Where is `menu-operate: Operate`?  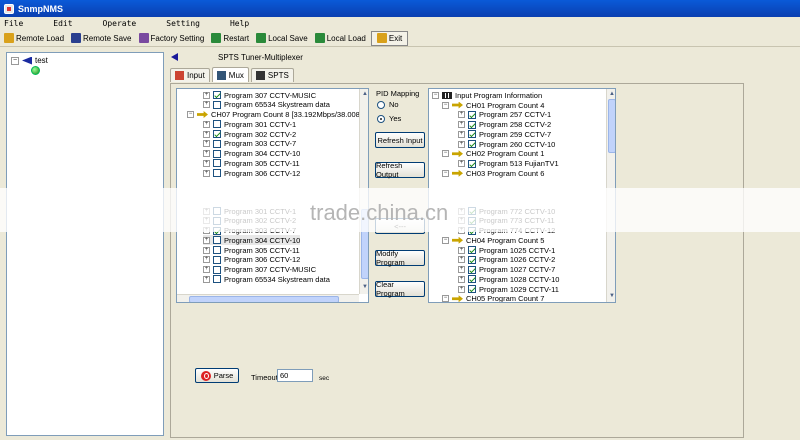 menu-operate: Operate is located at coordinates (120, 23).